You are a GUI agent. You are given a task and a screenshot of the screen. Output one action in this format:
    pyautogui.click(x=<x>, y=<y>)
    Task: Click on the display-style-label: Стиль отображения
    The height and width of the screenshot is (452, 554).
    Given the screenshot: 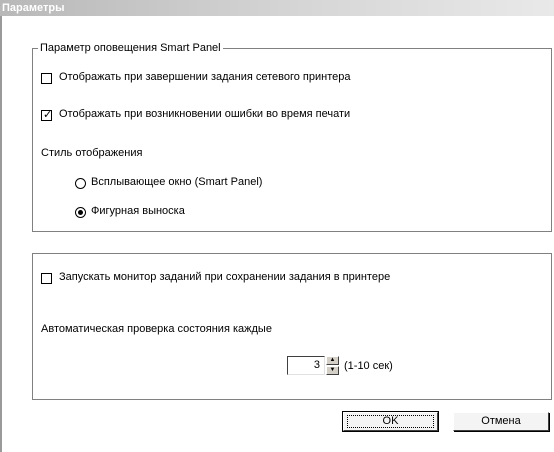 What is the action you would take?
    pyautogui.click(x=92, y=153)
    